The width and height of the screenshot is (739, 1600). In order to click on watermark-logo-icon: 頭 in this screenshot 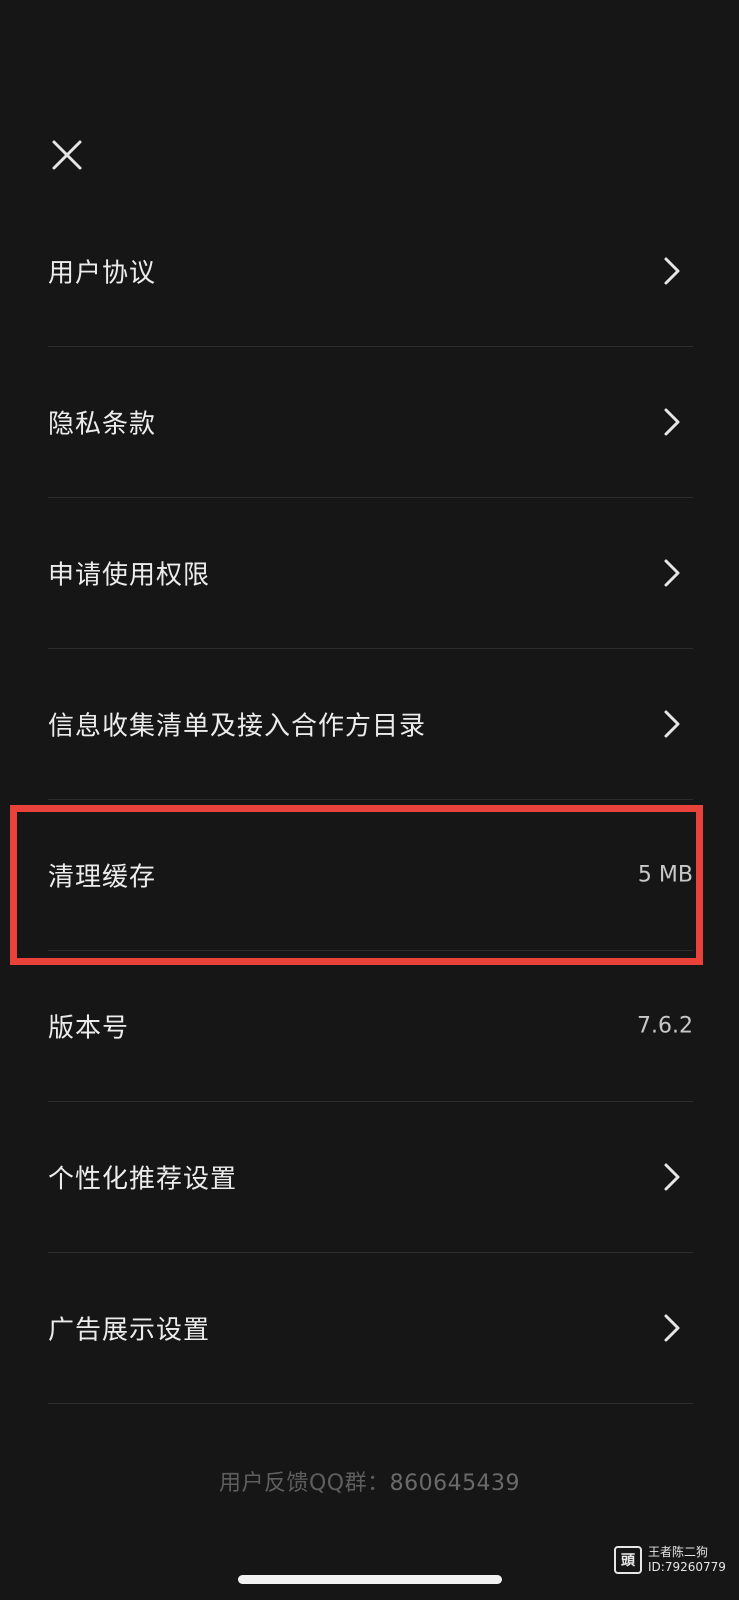, I will do `click(628, 1560)`.